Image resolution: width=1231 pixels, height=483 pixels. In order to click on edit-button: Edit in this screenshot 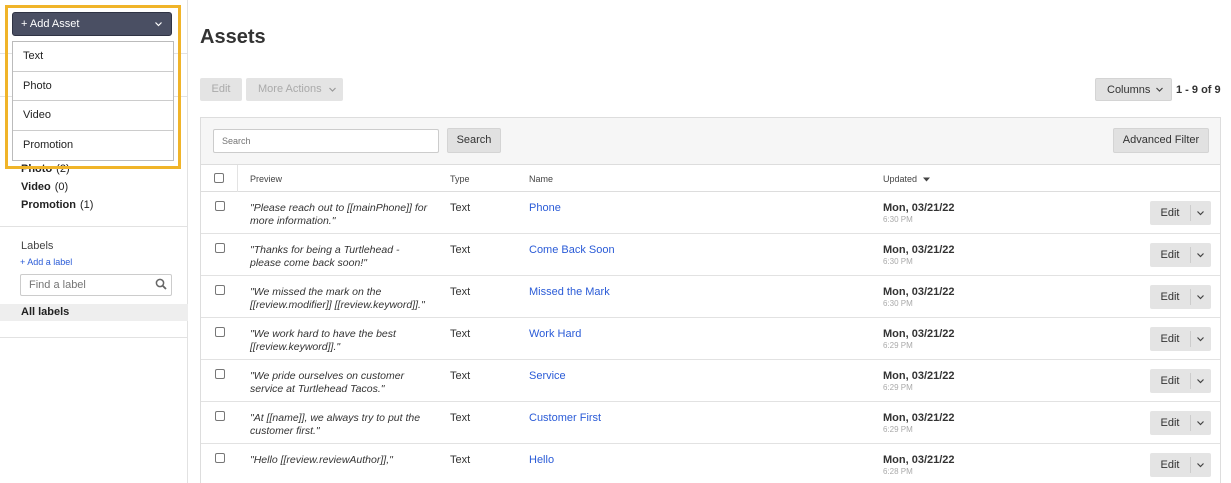, I will do `click(221, 89)`.